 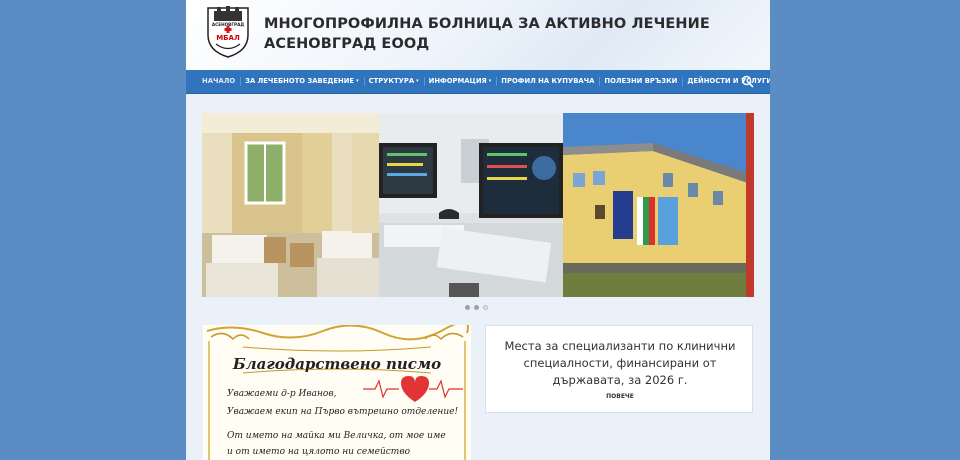 I want to click on nav-item: СТРУКТУРА ▾, so click(x=393, y=81).